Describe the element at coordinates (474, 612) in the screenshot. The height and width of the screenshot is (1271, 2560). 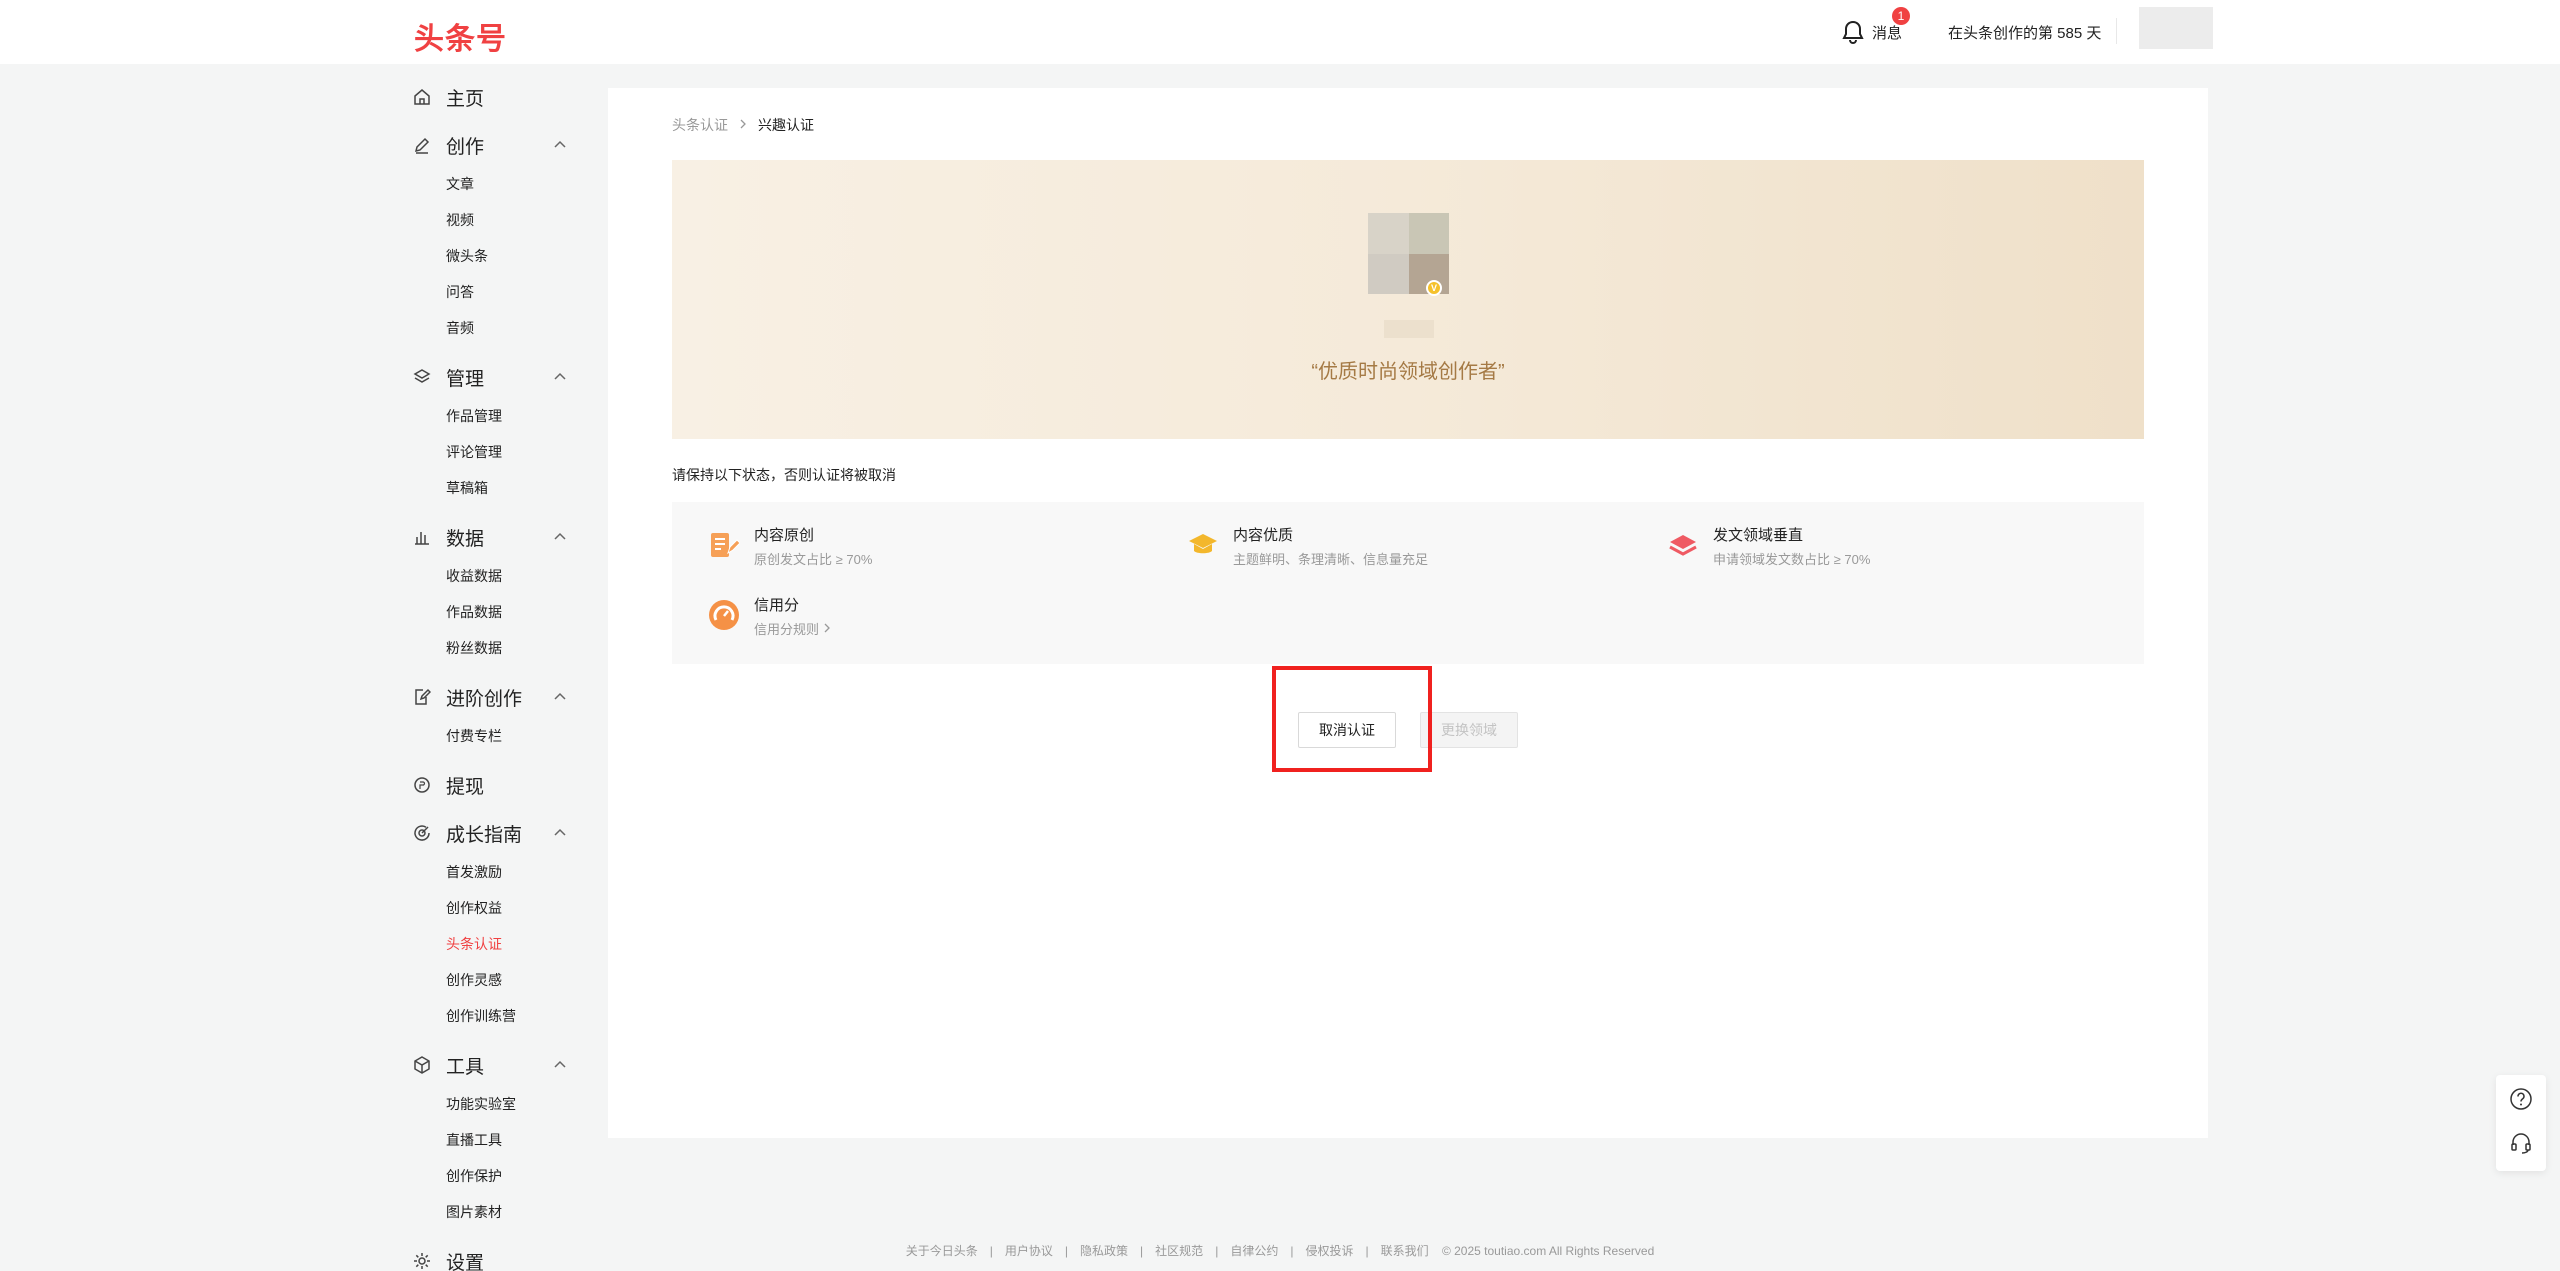
I see `sidebar-item-works-data: 作品数据` at that location.